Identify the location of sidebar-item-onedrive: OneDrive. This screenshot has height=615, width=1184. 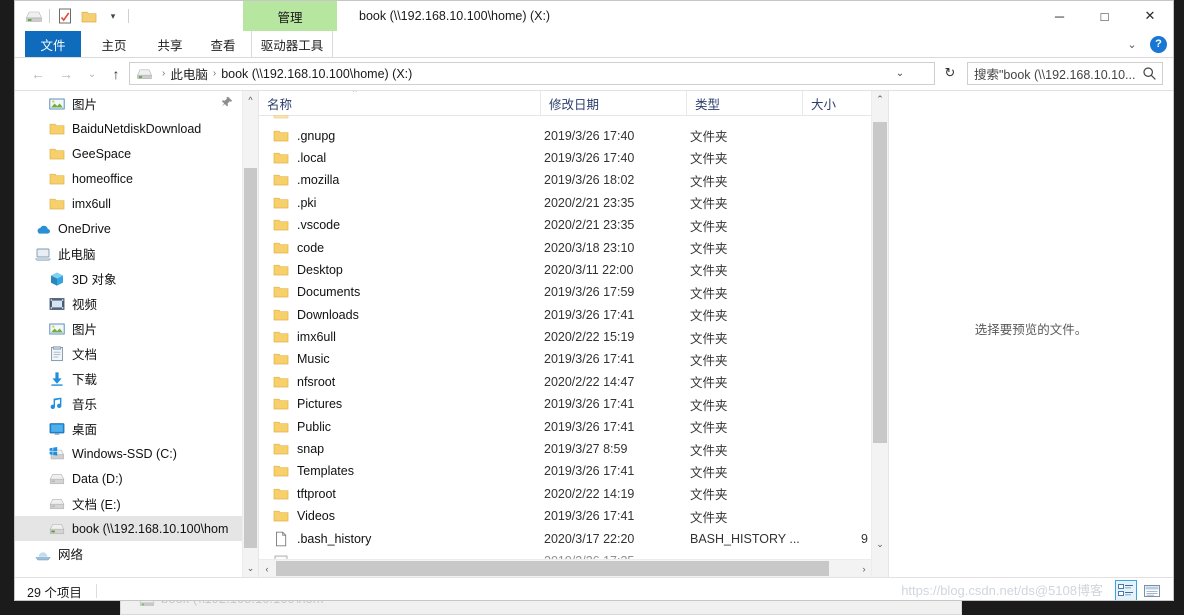
(129, 228).